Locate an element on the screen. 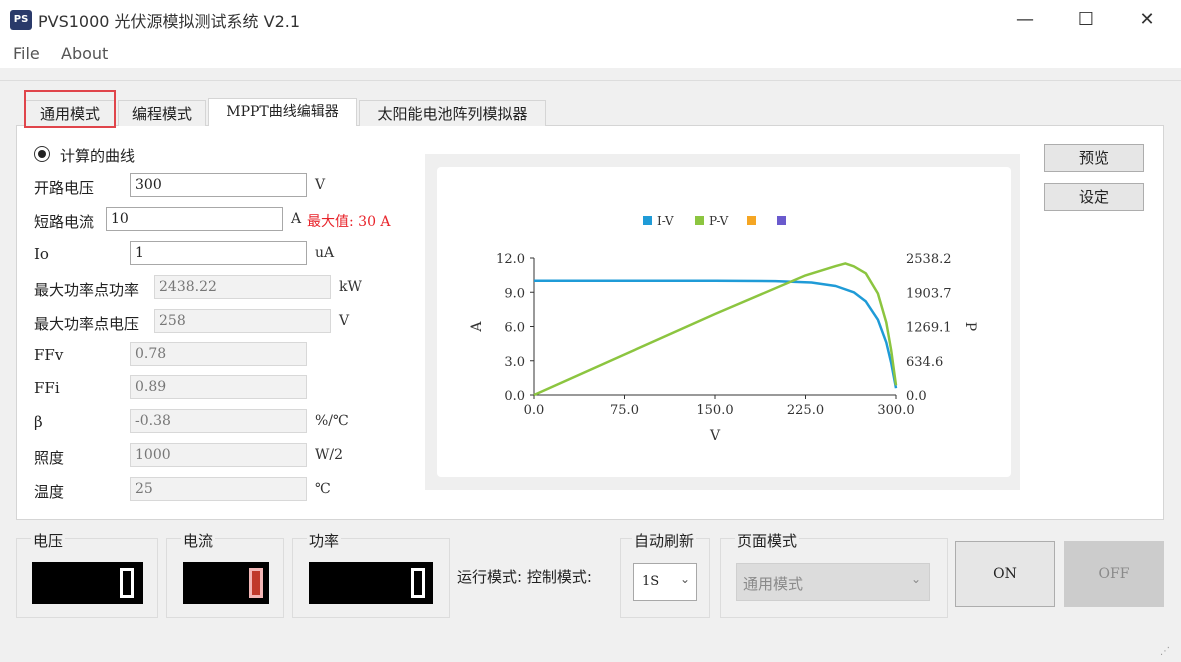 Image resolution: width=1181 pixels, height=662 pixels. menu-file: File is located at coordinates (26, 53).